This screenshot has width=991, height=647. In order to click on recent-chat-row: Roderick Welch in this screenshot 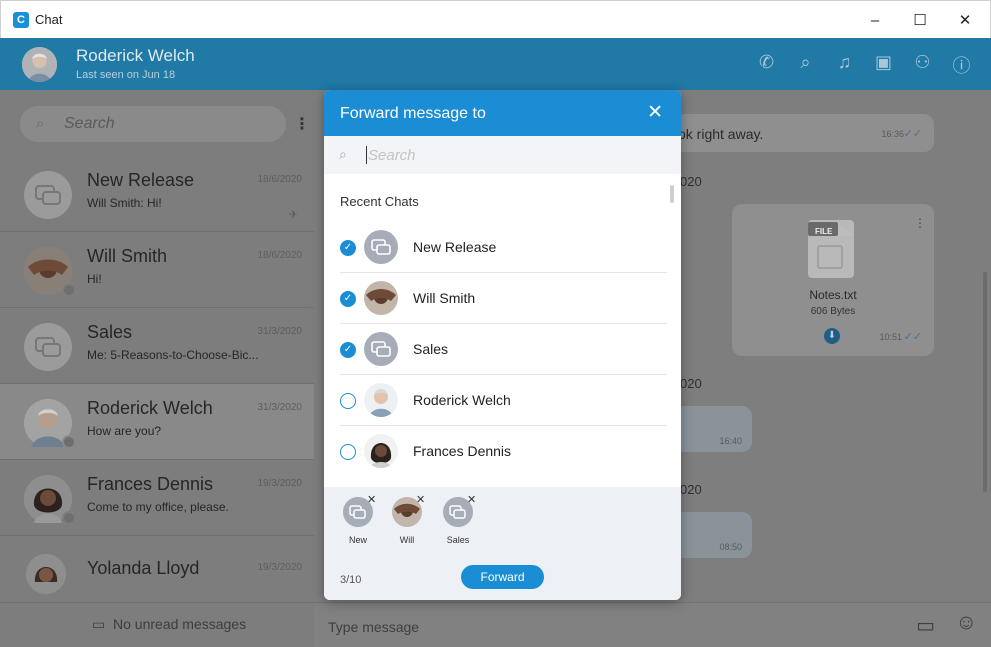, I will do `click(495, 400)`.